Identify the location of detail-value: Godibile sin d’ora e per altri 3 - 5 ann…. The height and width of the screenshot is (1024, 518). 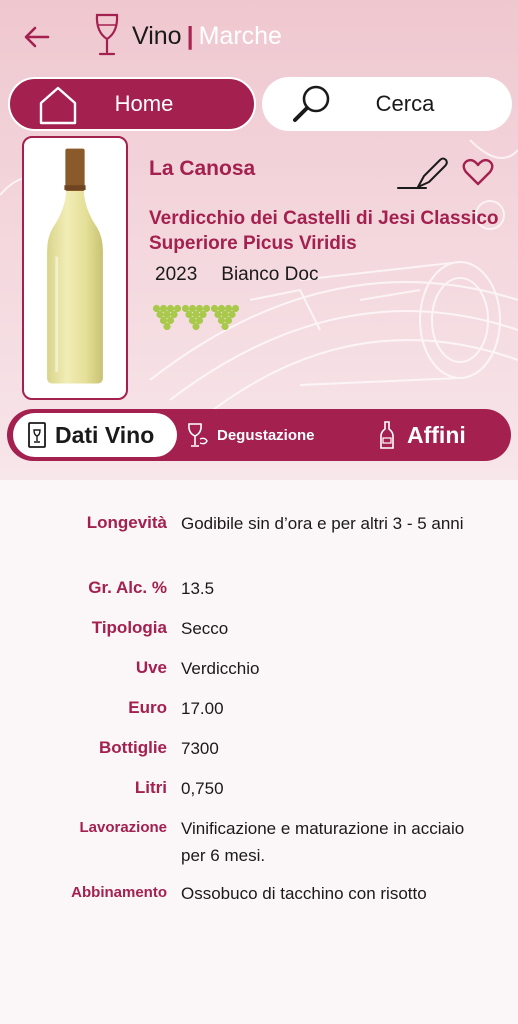
(322, 523).